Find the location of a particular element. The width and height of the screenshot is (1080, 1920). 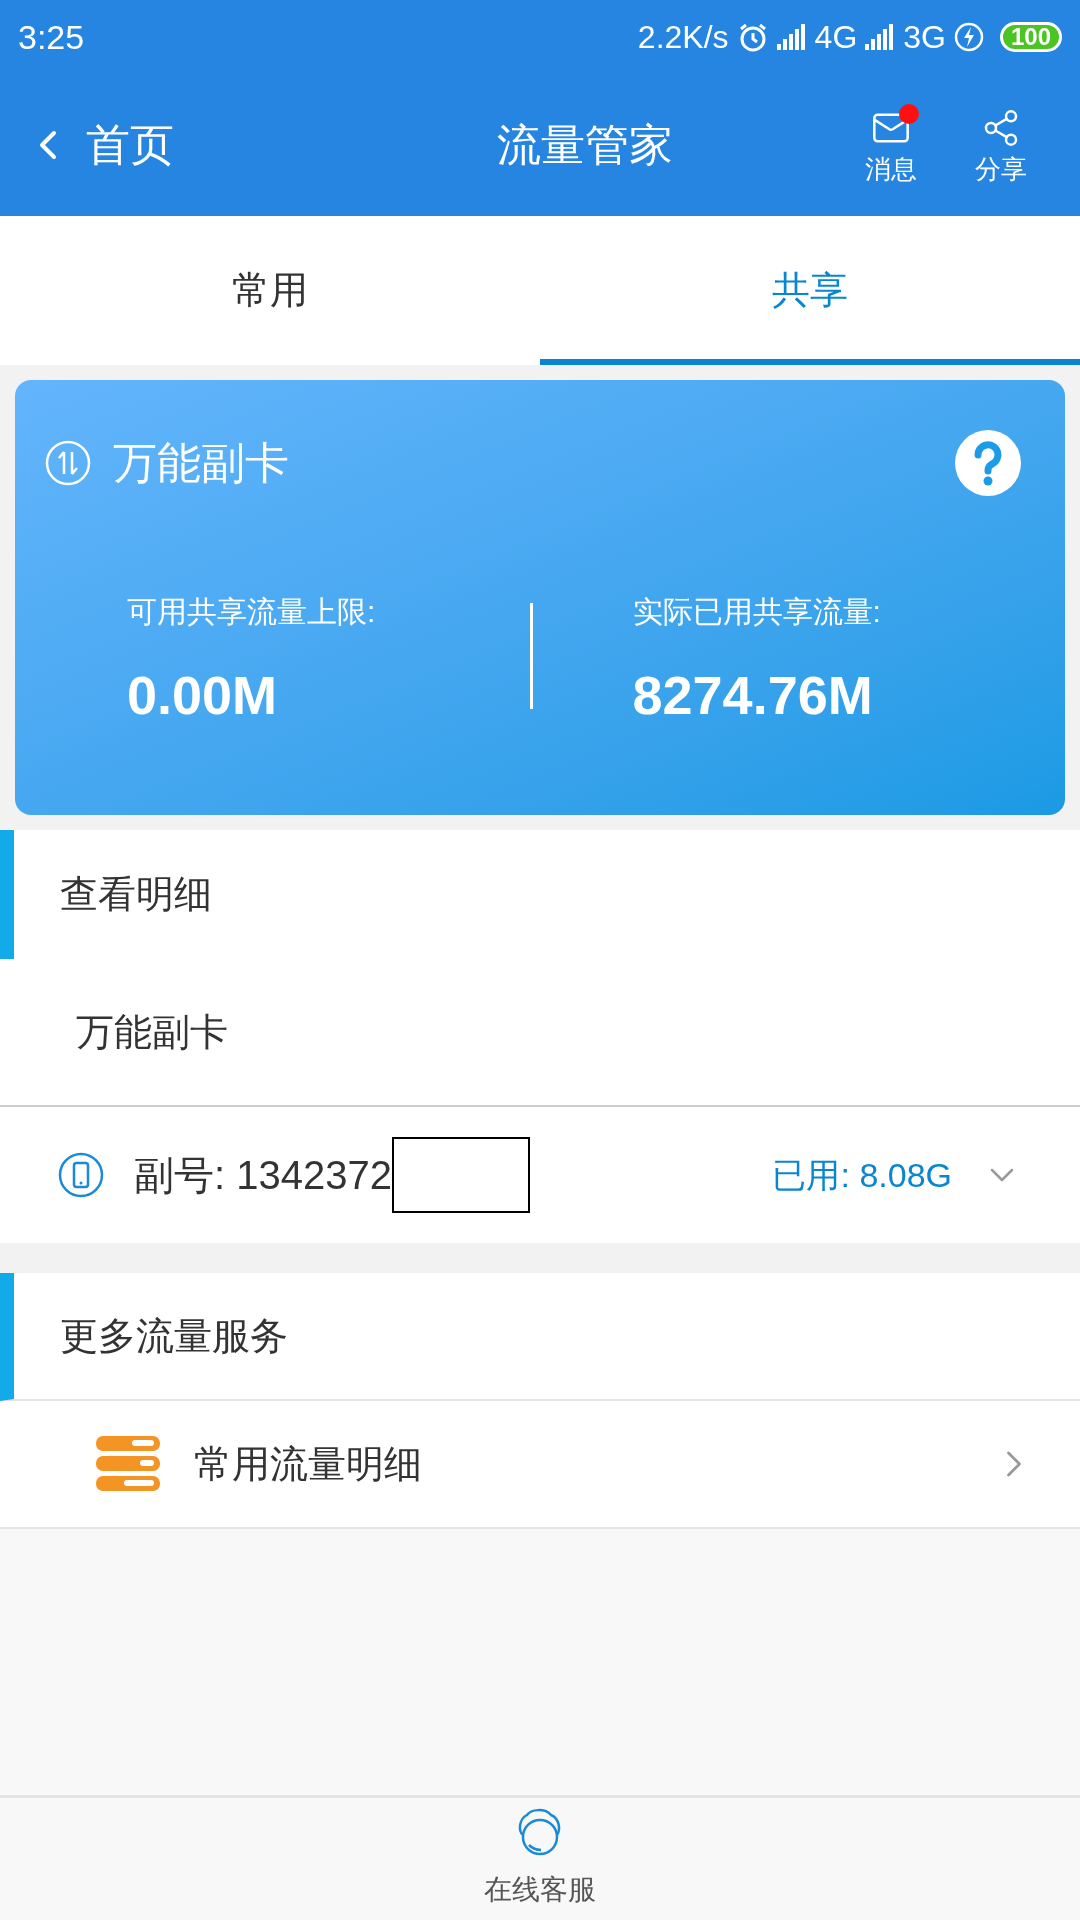

network-speed: 2.2K/s is located at coordinates (683, 37).